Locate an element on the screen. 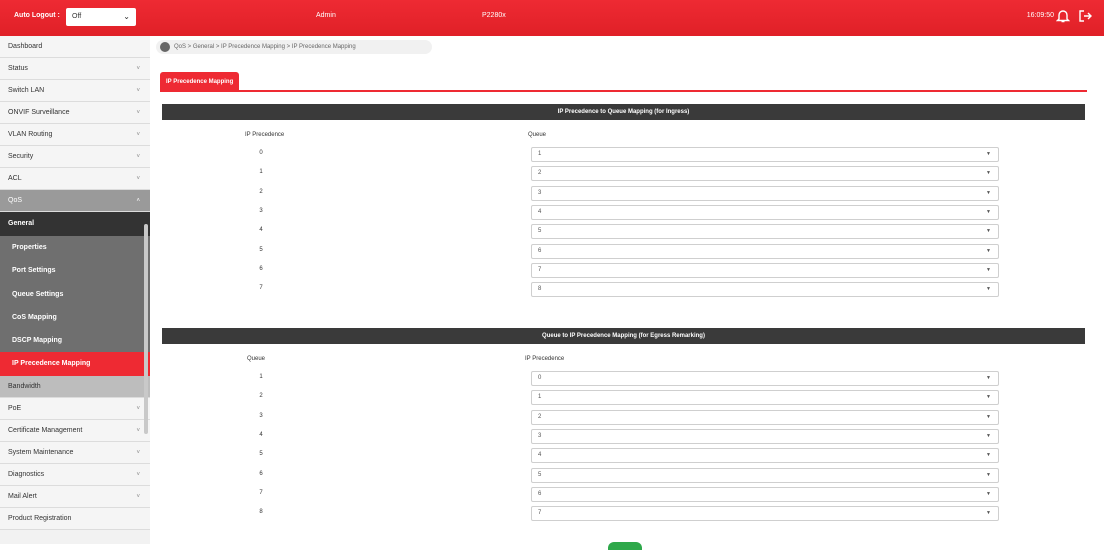 This screenshot has width=1104, height=550. logout-icon is located at coordinates (1085, 16).